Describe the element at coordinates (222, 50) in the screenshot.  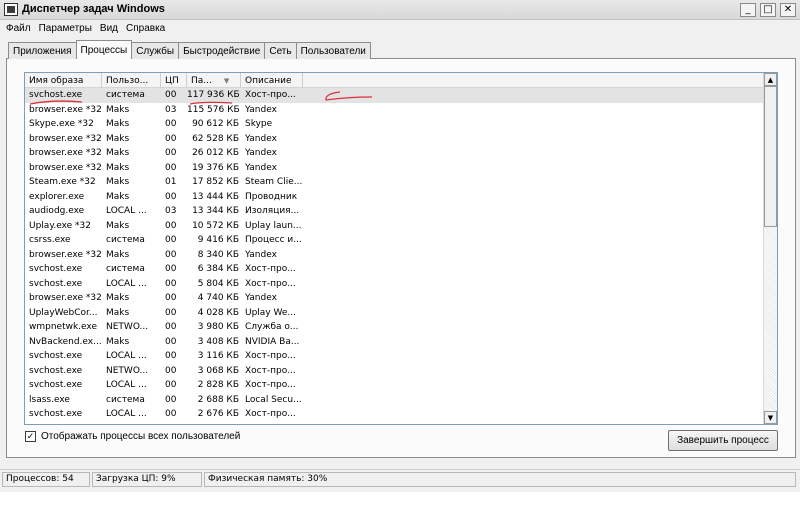
I see `tab-performance: Быстродействие` at that location.